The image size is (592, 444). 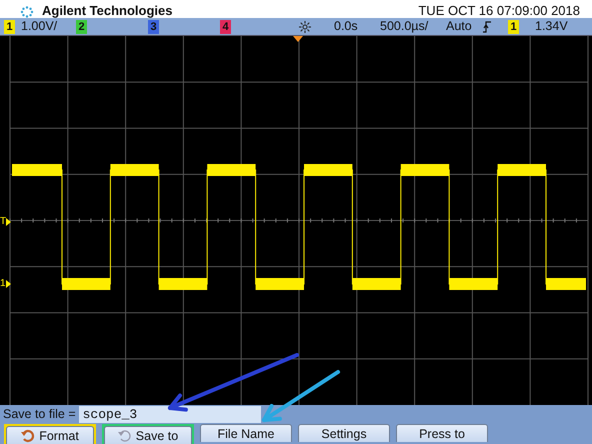 What do you see at coordinates (81, 27) in the screenshot?
I see `channel-number: 2` at bounding box center [81, 27].